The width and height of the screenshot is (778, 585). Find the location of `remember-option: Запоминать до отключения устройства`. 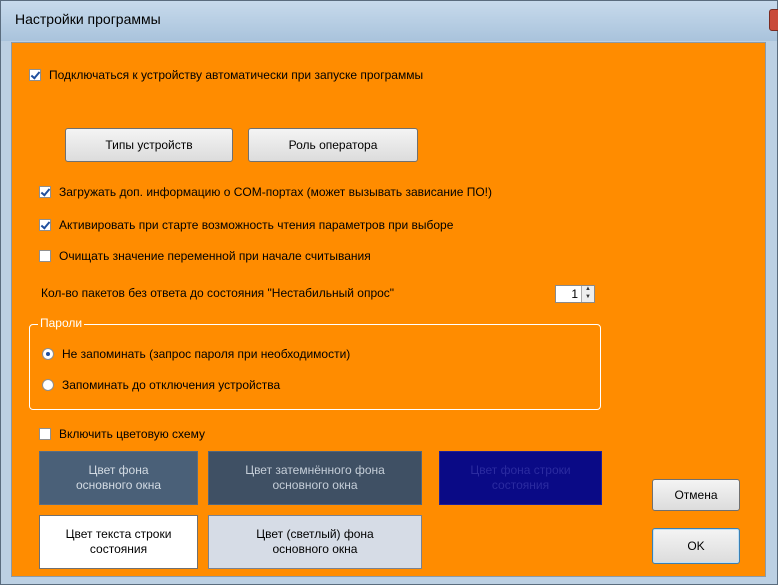

remember-option: Запоминать до отключения устройства is located at coordinates (161, 385).